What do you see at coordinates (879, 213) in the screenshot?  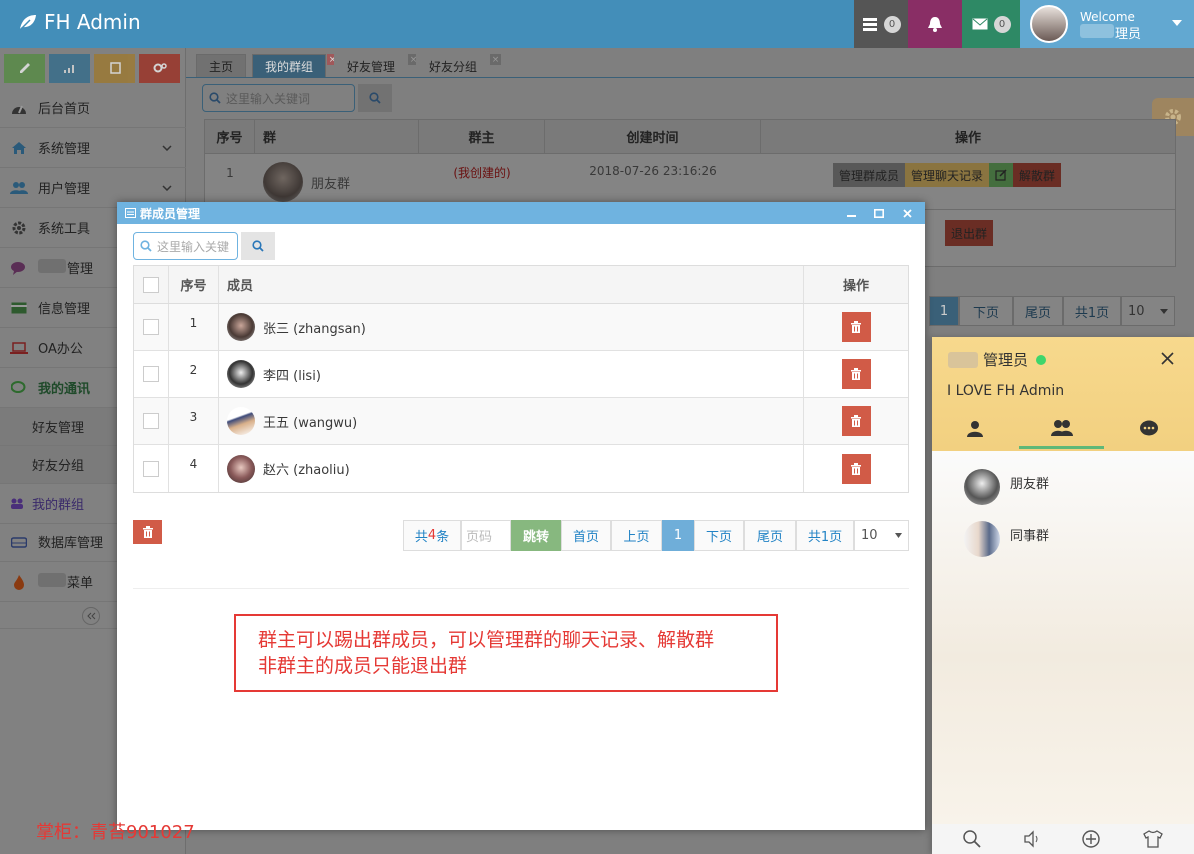 I see `maximize-icon` at bounding box center [879, 213].